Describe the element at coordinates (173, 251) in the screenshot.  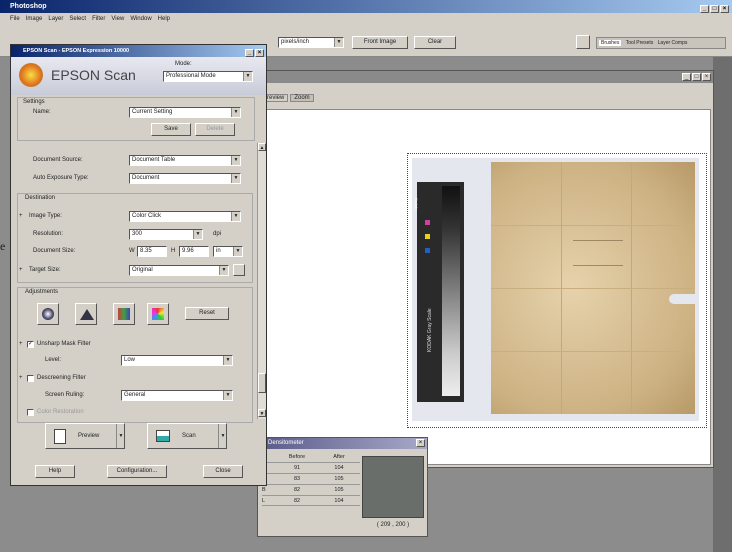
I see `doc-h-label: H` at that location.